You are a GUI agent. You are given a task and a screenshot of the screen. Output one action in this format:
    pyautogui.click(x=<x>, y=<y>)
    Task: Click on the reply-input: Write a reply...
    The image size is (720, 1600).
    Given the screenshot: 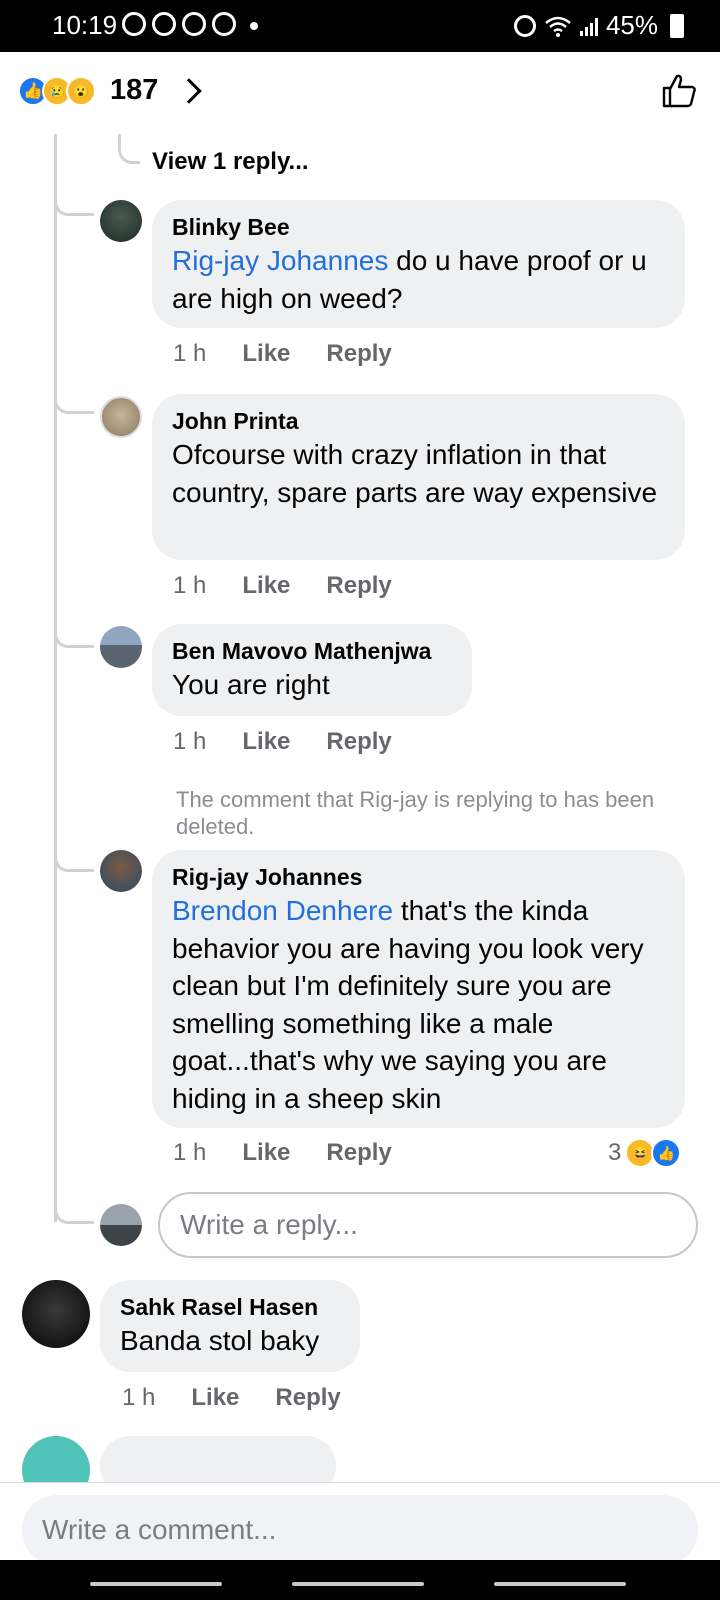 What is the action you would take?
    pyautogui.click(x=428, y=1225)
    